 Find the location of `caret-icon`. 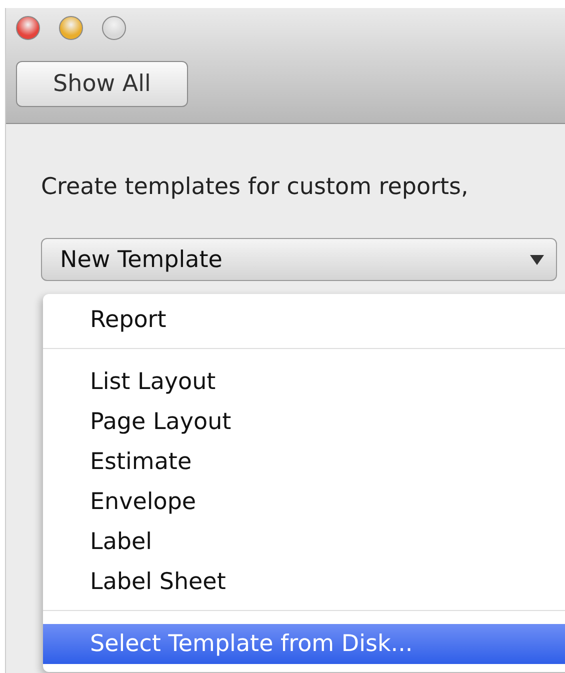

caret-icon is located at coordinates (537, 259).